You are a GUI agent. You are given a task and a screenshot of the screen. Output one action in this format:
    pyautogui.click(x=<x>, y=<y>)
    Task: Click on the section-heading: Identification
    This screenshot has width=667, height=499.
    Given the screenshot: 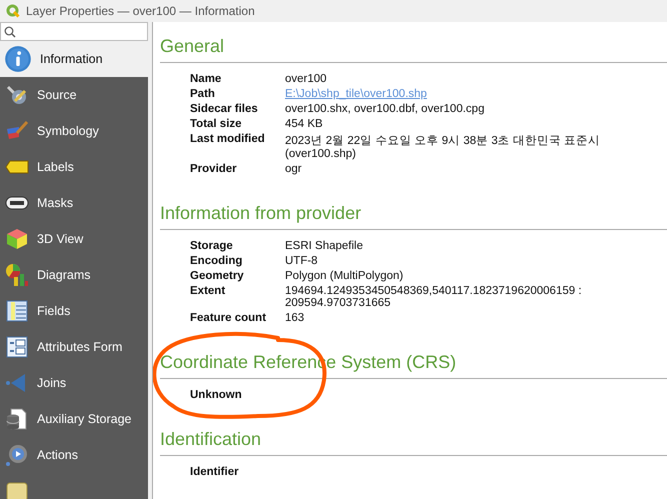 What is the action you would take?
    pyautogui.click(x=413, y=435)
    